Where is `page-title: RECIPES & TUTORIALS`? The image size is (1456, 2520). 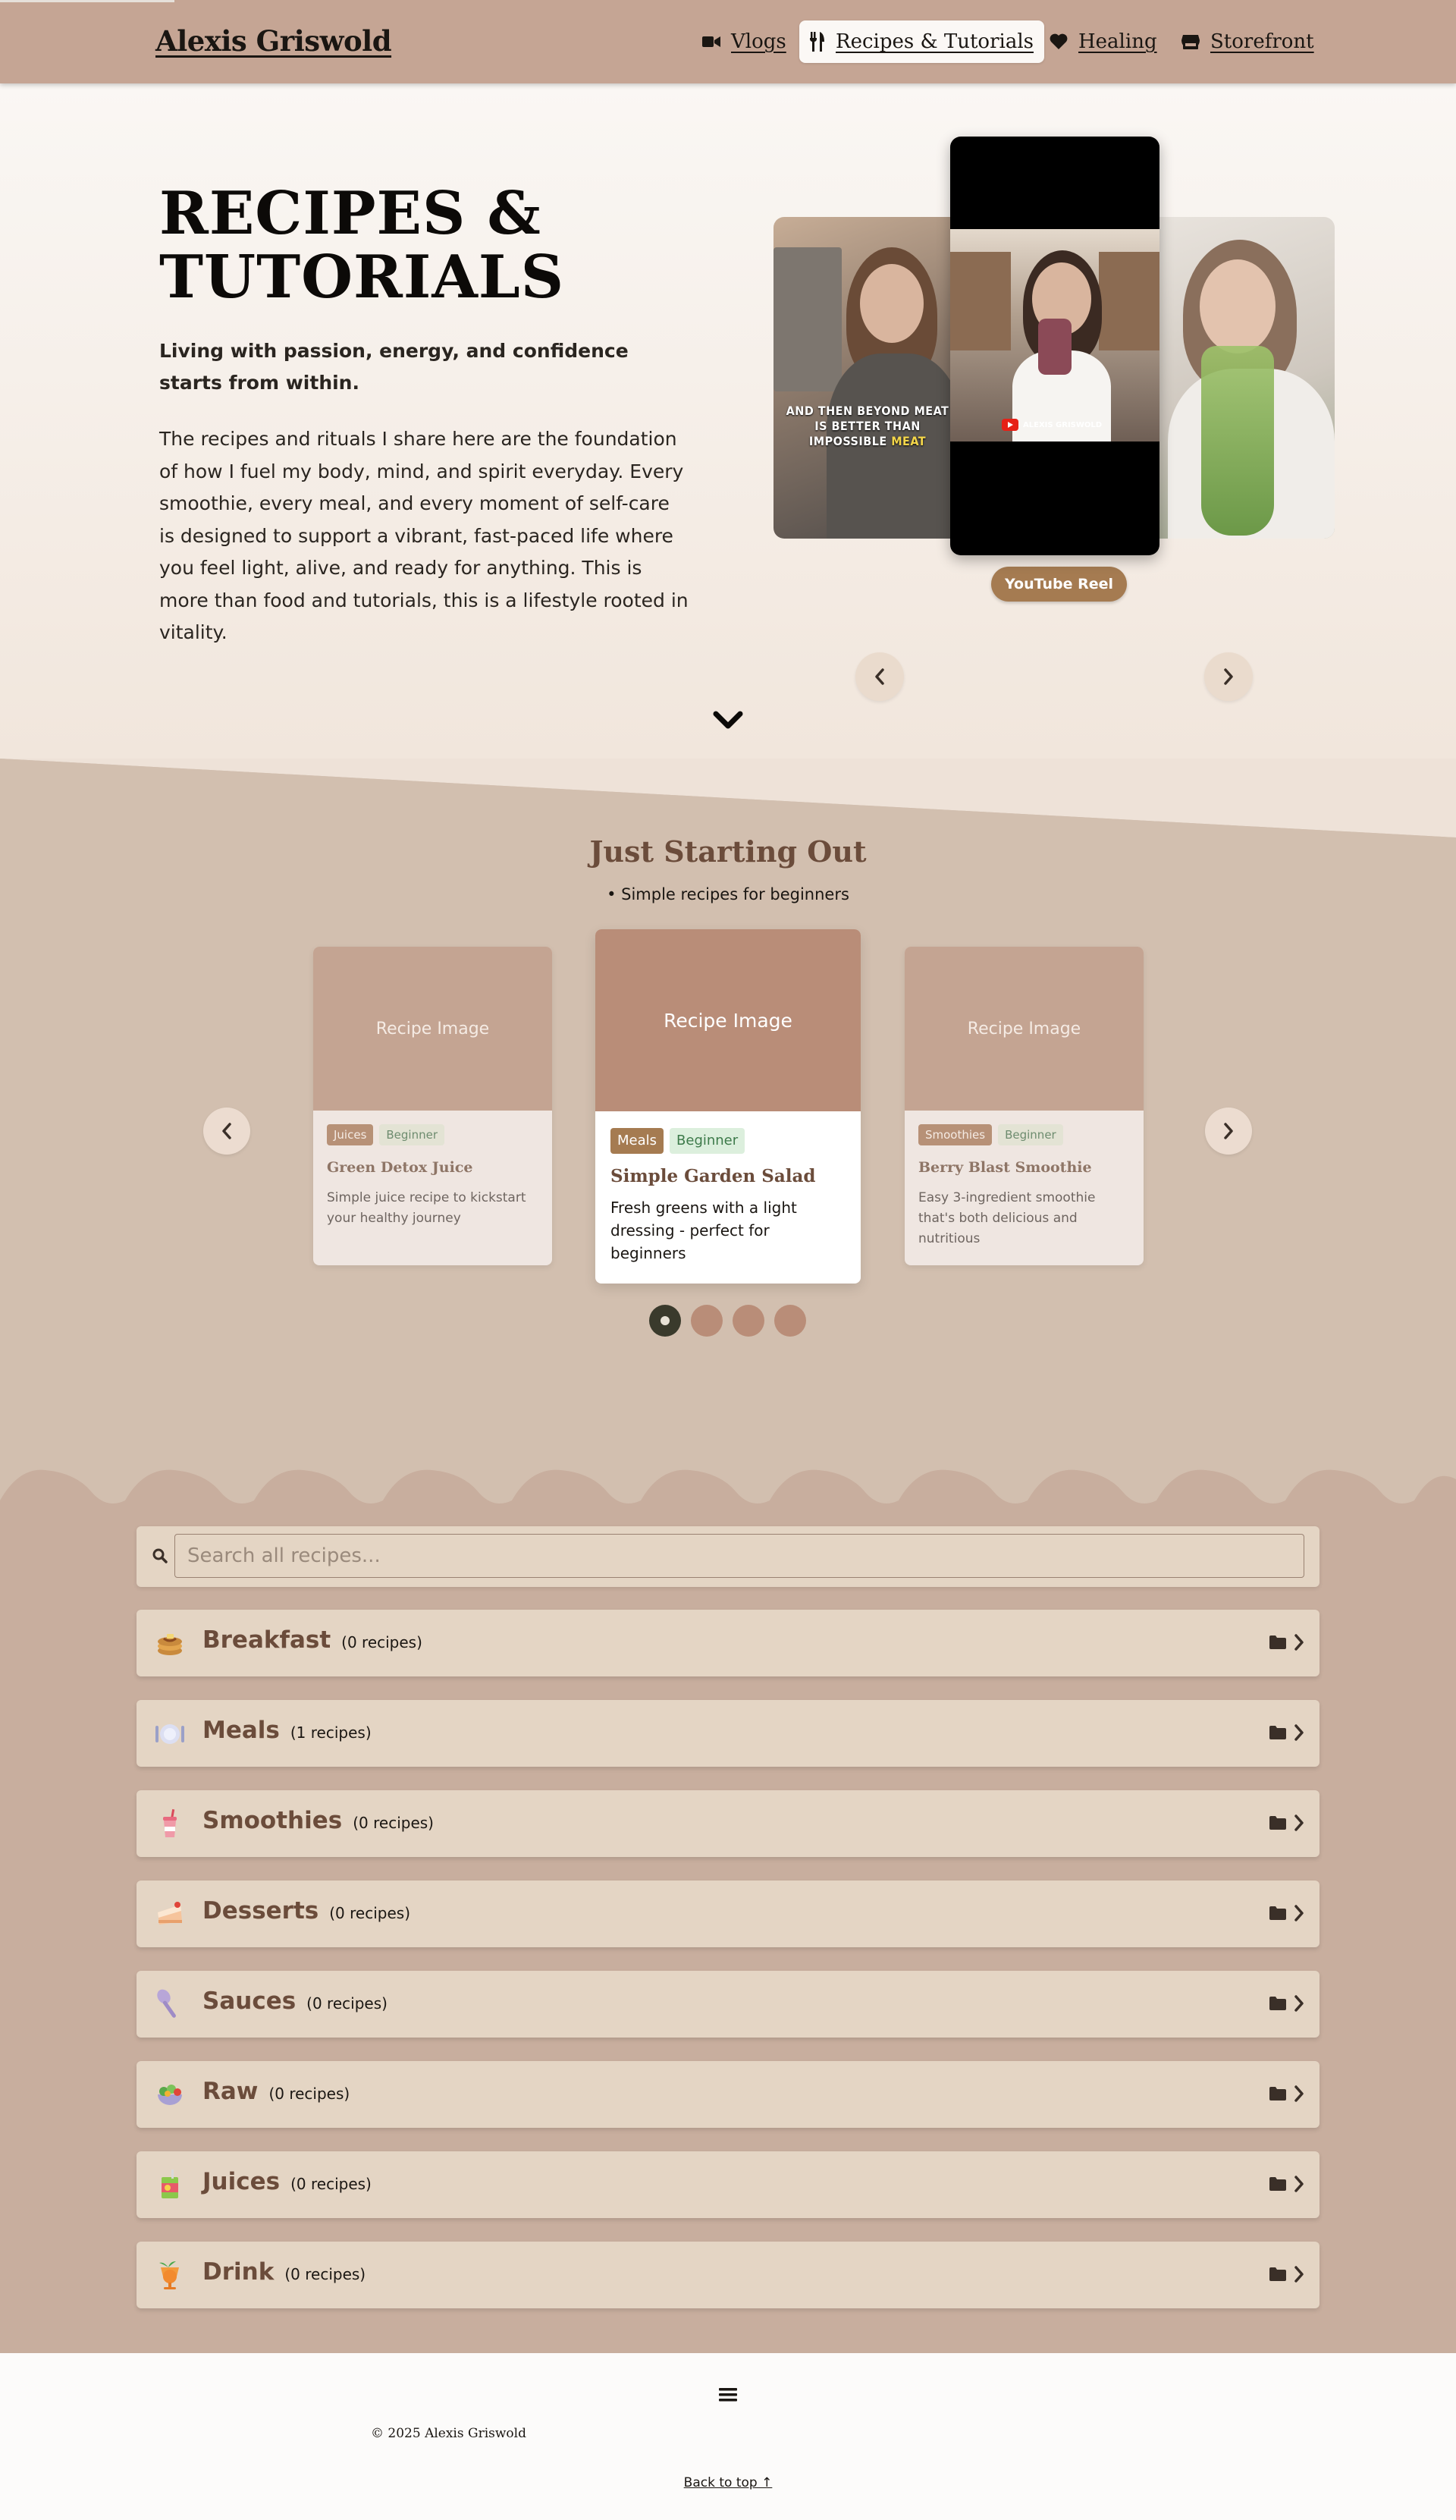
page-title: RECIPES & TUTORIALS is located at coordinates (362, 245).